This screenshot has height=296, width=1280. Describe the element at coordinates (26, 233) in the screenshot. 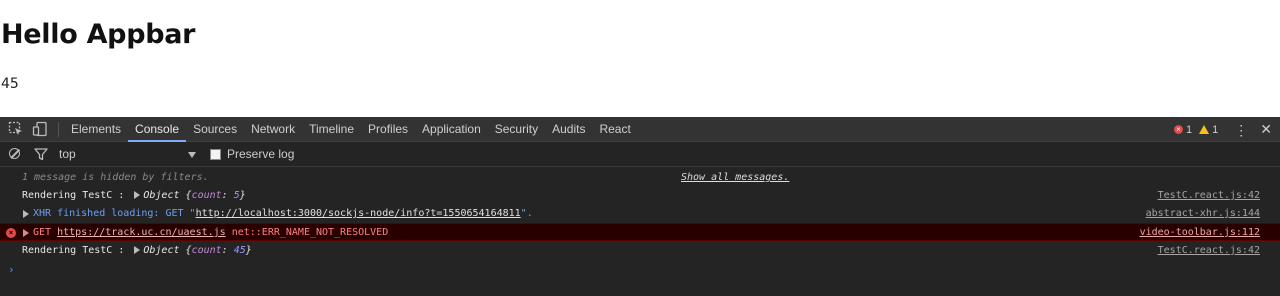

I see `expand-error-icon` at that location.